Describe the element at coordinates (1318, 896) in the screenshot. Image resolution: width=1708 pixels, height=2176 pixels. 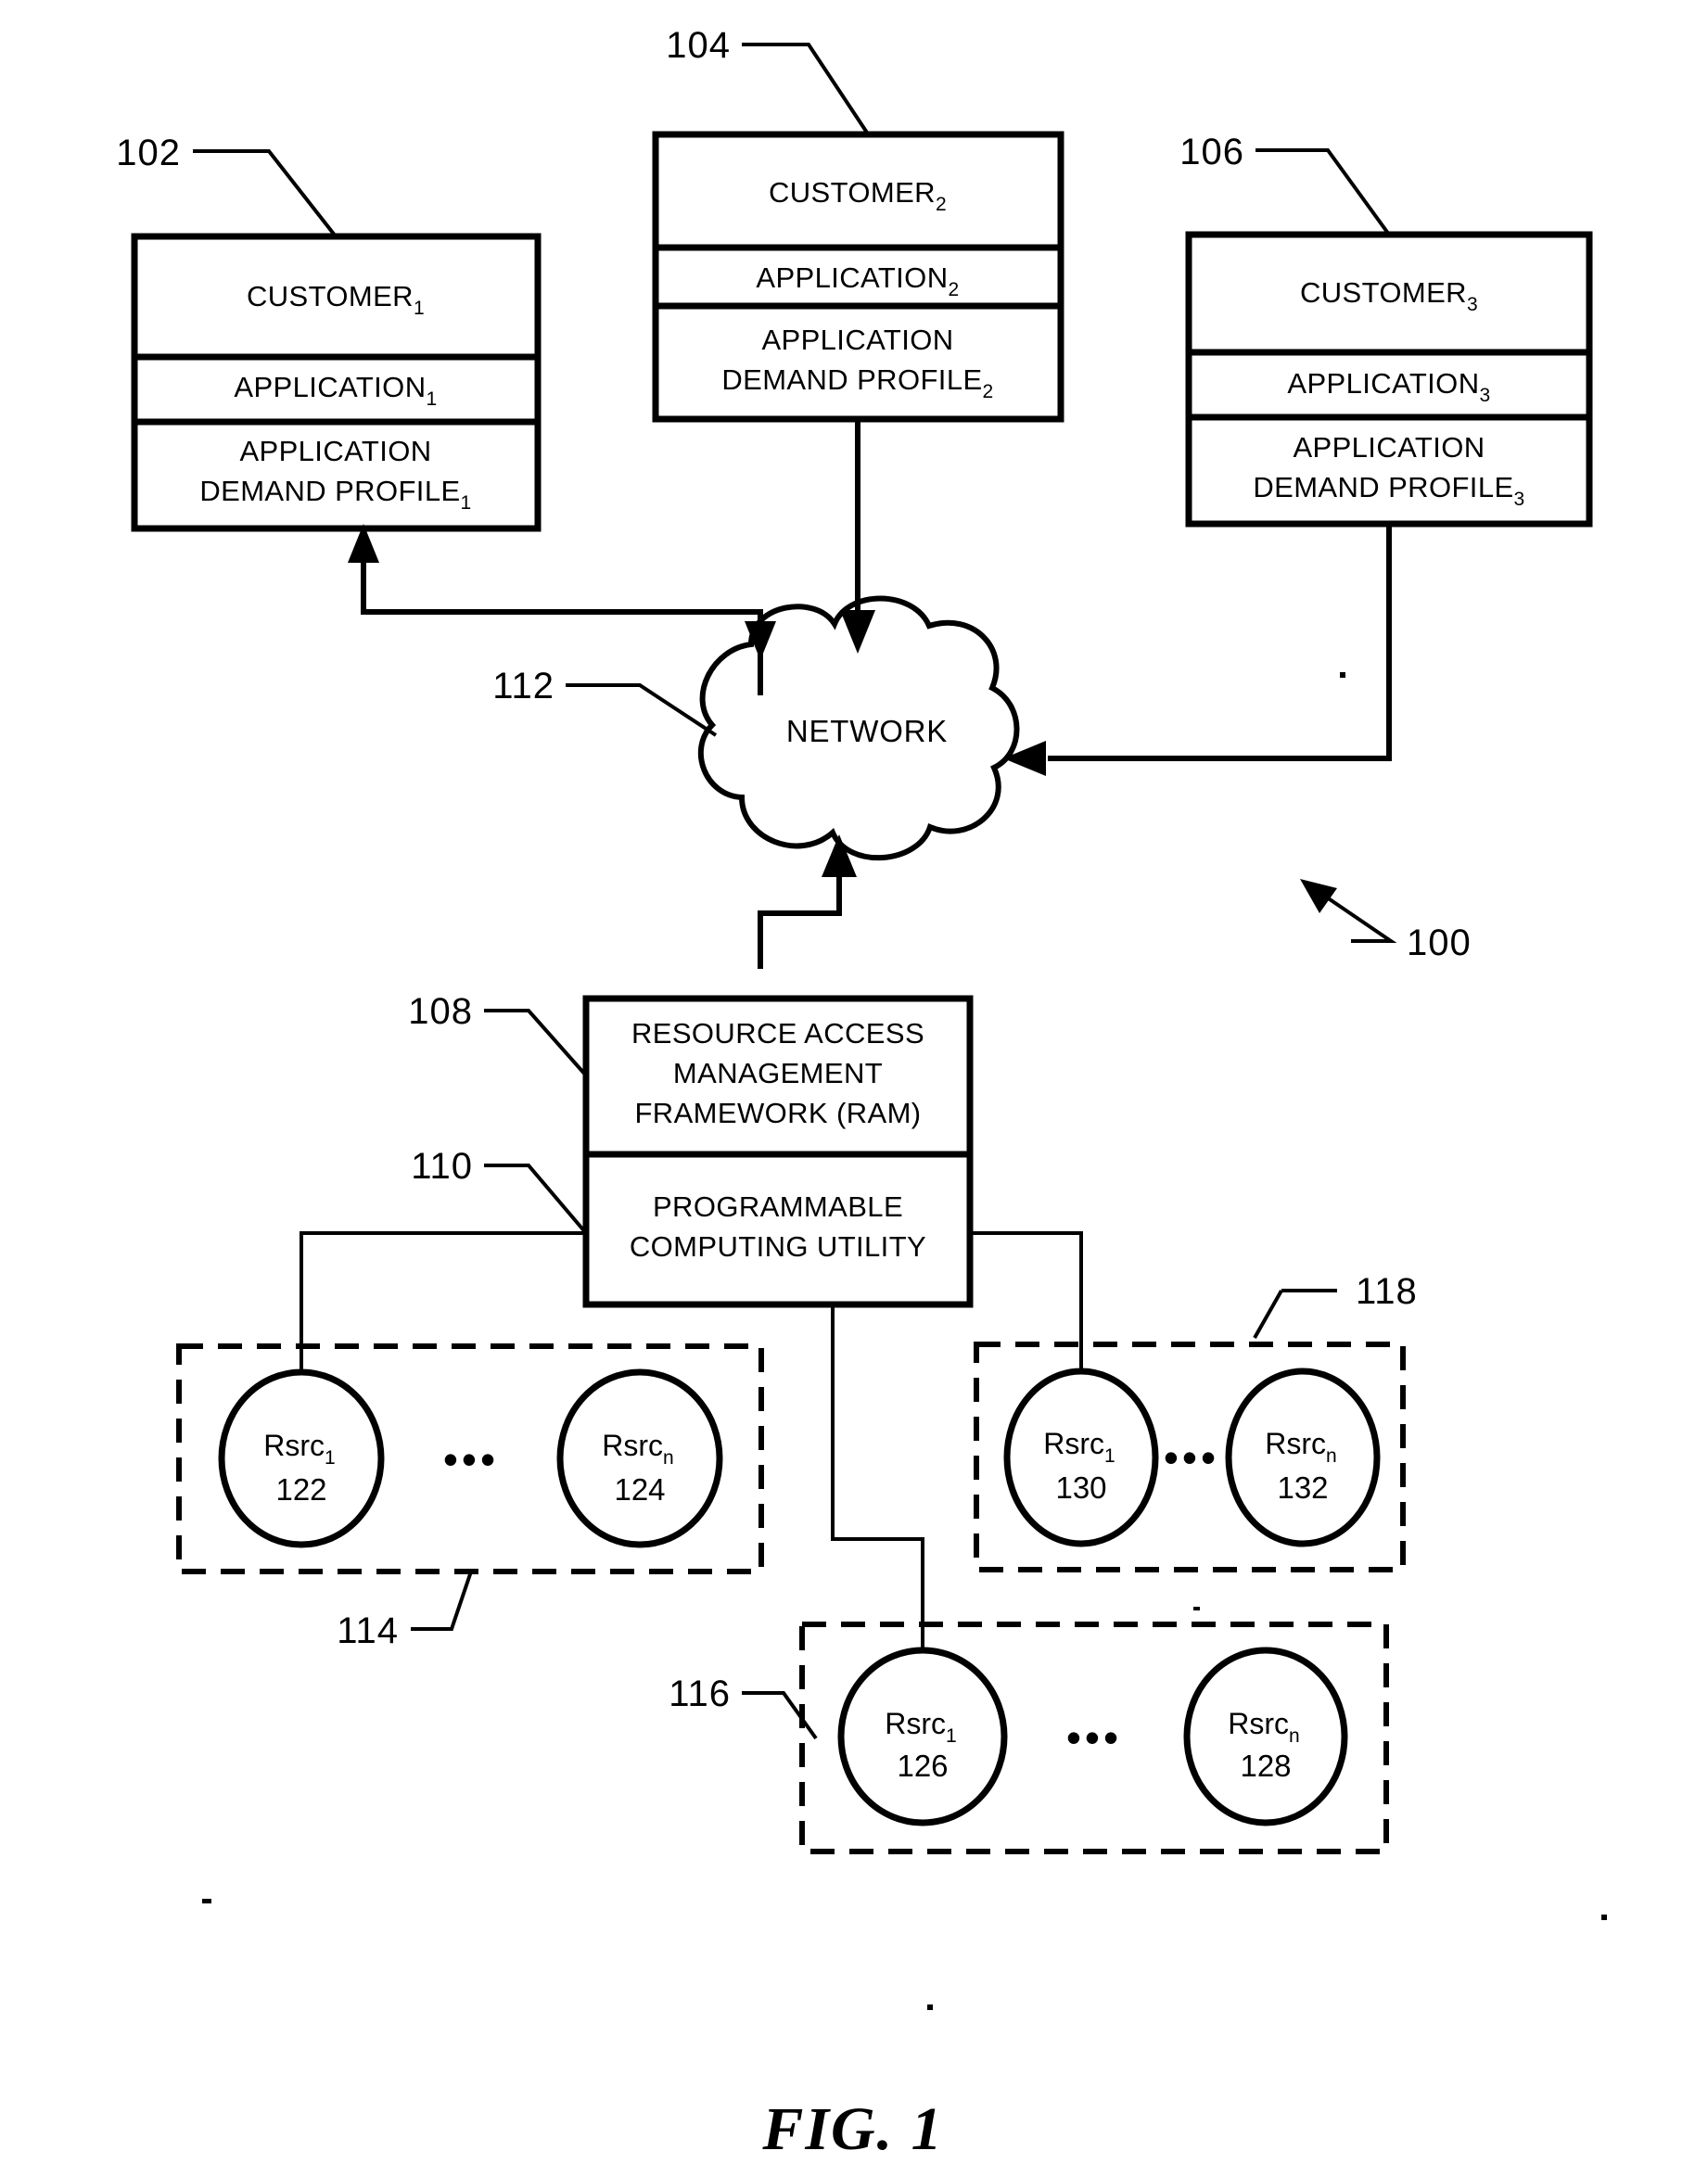
I see `system-100-arrowhead` at that location.